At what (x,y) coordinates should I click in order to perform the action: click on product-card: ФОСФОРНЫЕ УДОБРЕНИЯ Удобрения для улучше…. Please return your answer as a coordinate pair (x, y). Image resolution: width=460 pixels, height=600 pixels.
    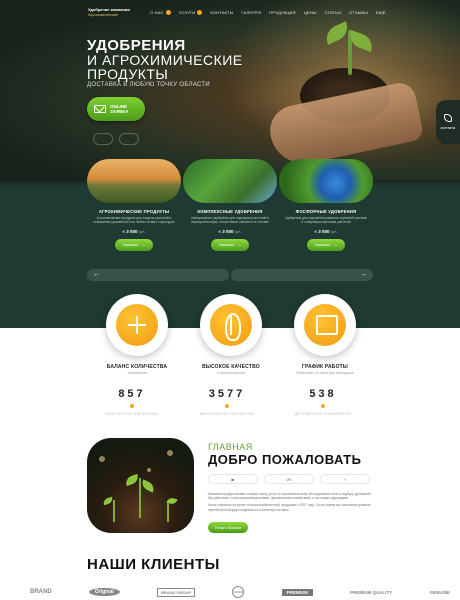
    Looking at the image, I should click on (326, 205).